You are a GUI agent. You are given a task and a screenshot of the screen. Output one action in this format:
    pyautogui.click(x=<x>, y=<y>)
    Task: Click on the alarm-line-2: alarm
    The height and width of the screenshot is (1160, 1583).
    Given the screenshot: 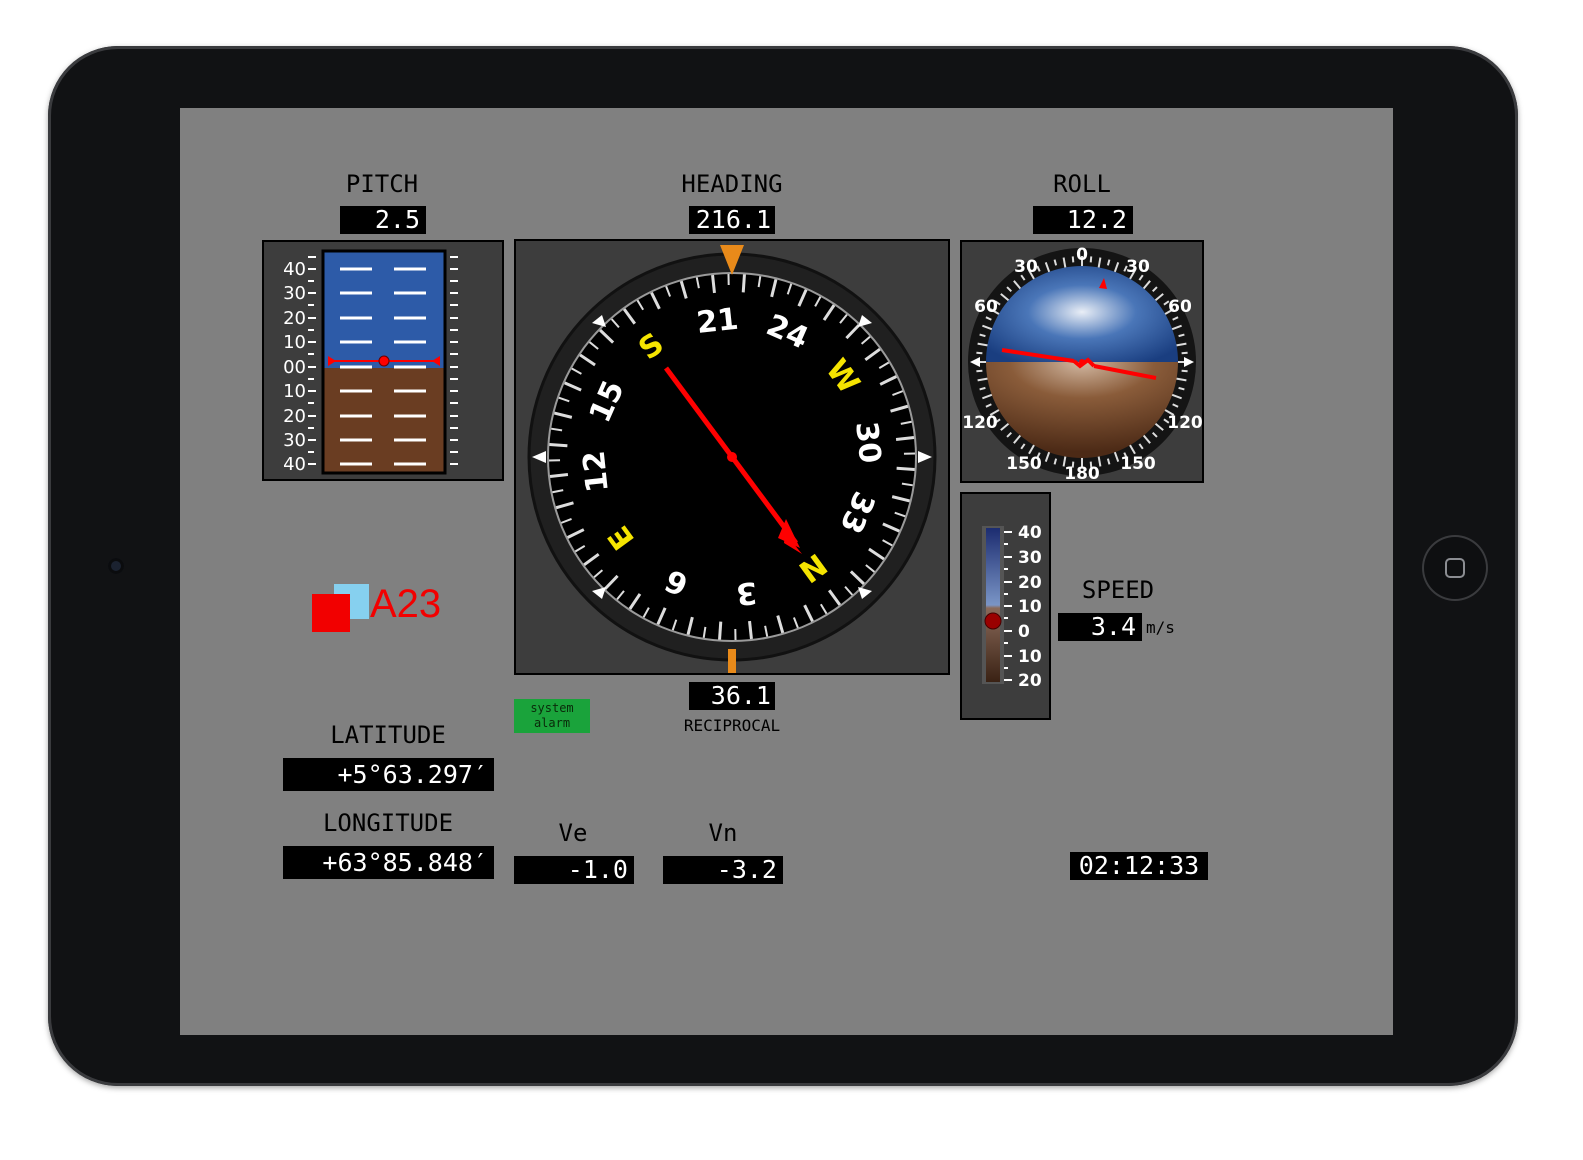 What is the action you would take?
    pyautogui.click(x=552, y=723)
    